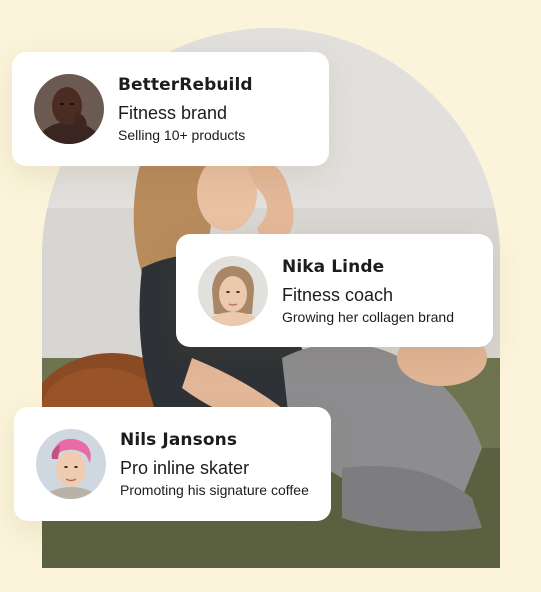 The image size is (541, 592). I want to click on profile-name: BetterRebuild, so click(185, 85).